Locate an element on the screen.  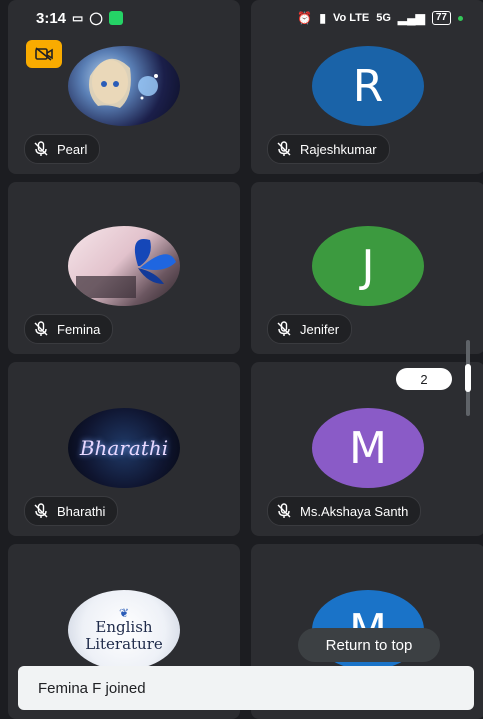
participant-tile: J Jenifer is located at coordinates (367, 268).